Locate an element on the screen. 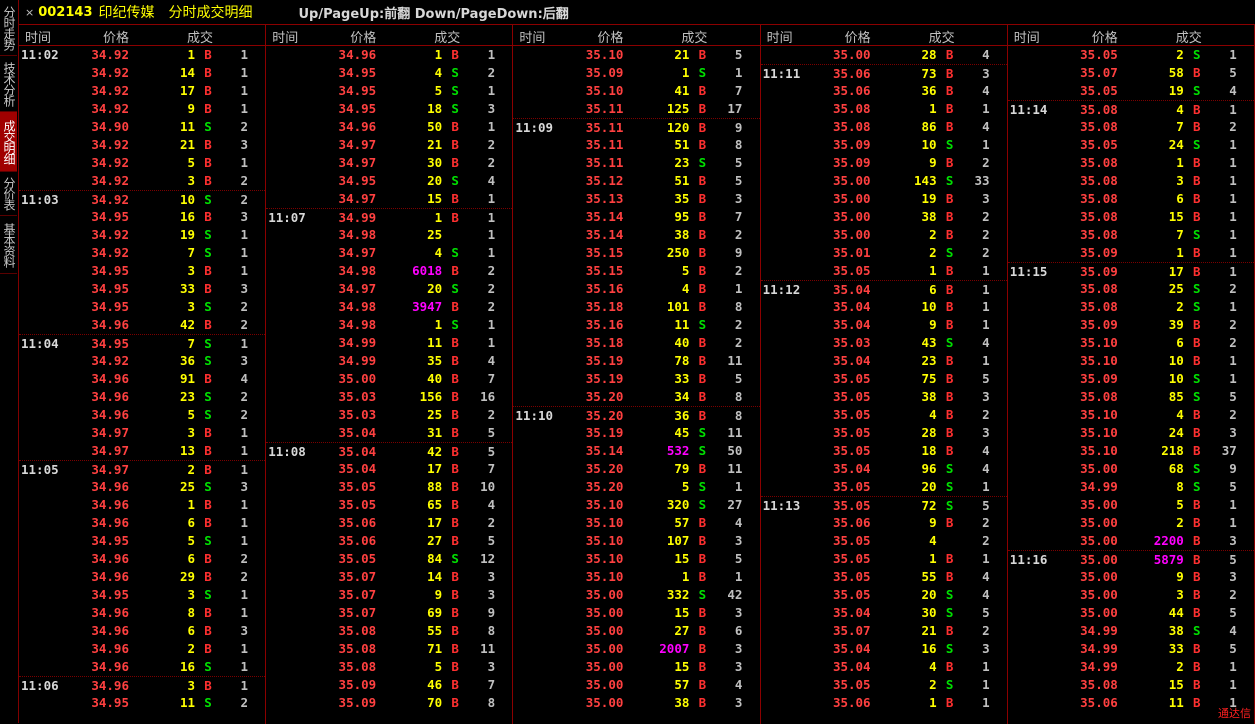 Image resolution: width=1255 pixels, height=724 pixels. trade-count: 8 is located at coordinates (738, 415).